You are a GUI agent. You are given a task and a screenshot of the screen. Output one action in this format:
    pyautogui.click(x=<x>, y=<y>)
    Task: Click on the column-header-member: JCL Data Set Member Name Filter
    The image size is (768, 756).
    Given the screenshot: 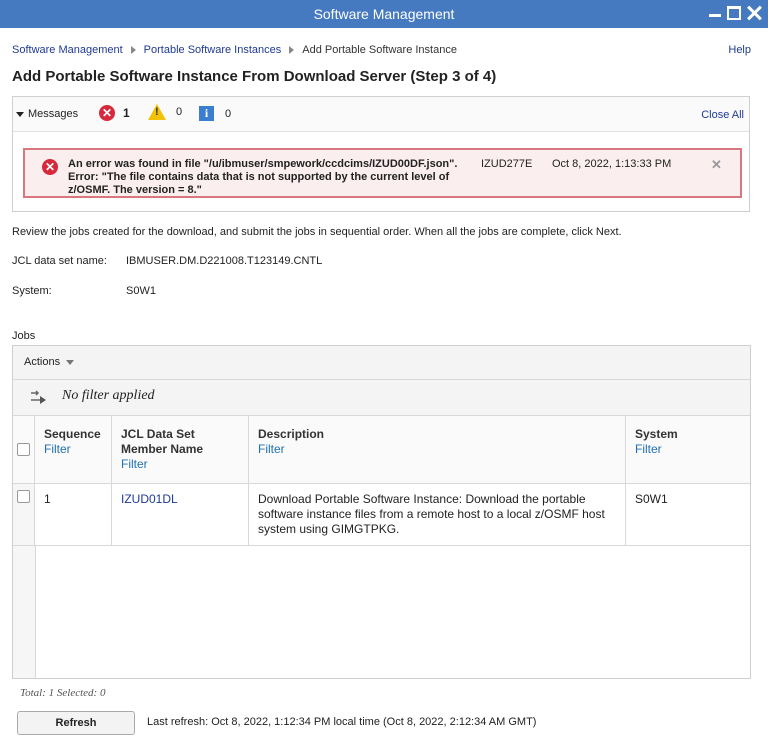 What is the action you would take?
    pyautogui.click(x=180, y=450)
    